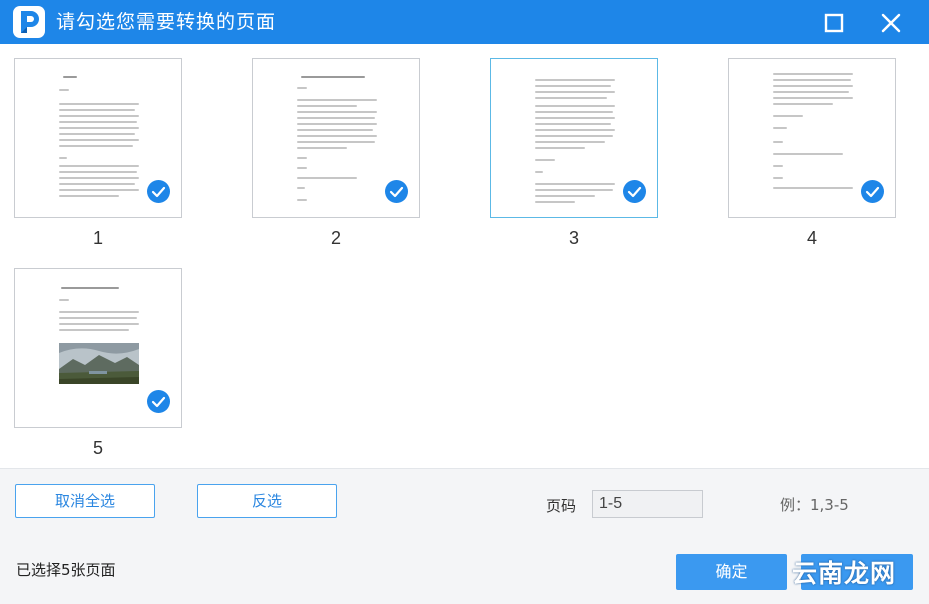 This screenshot has width=929, height=604. What do you see at coordinates (731, 572) in the screenshot?
I see `confirm-button: 确定` at bounding box center [731, 572].